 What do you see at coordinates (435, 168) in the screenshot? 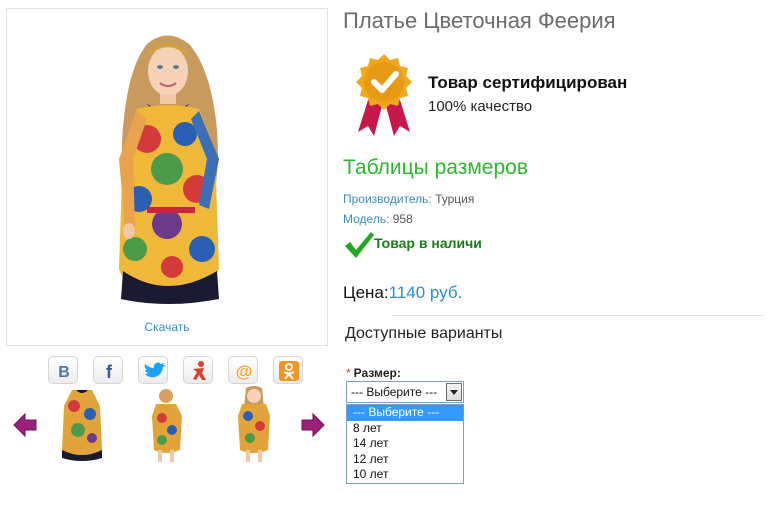
I see `size-table-link: Таблицы размеров` at bounding box center [435, 168].